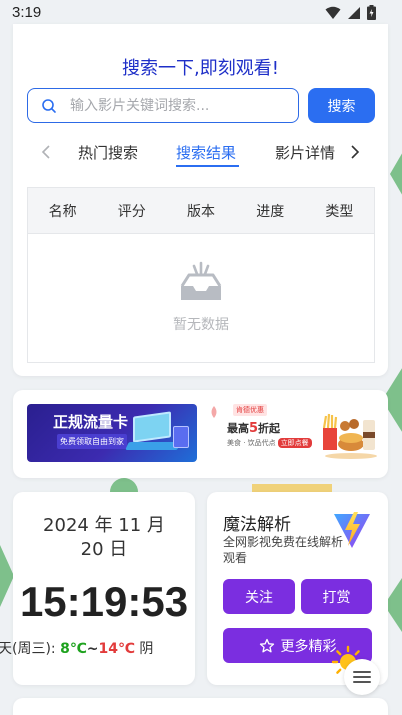 The image size is (402, 715). What do you see at coordinates (292, 434) in the screenshot?
I see `food-deal-banner: 肯德优惠 最高5折起 美食 · 饮品代点 立即点餐` at bounding box center [292, 434].